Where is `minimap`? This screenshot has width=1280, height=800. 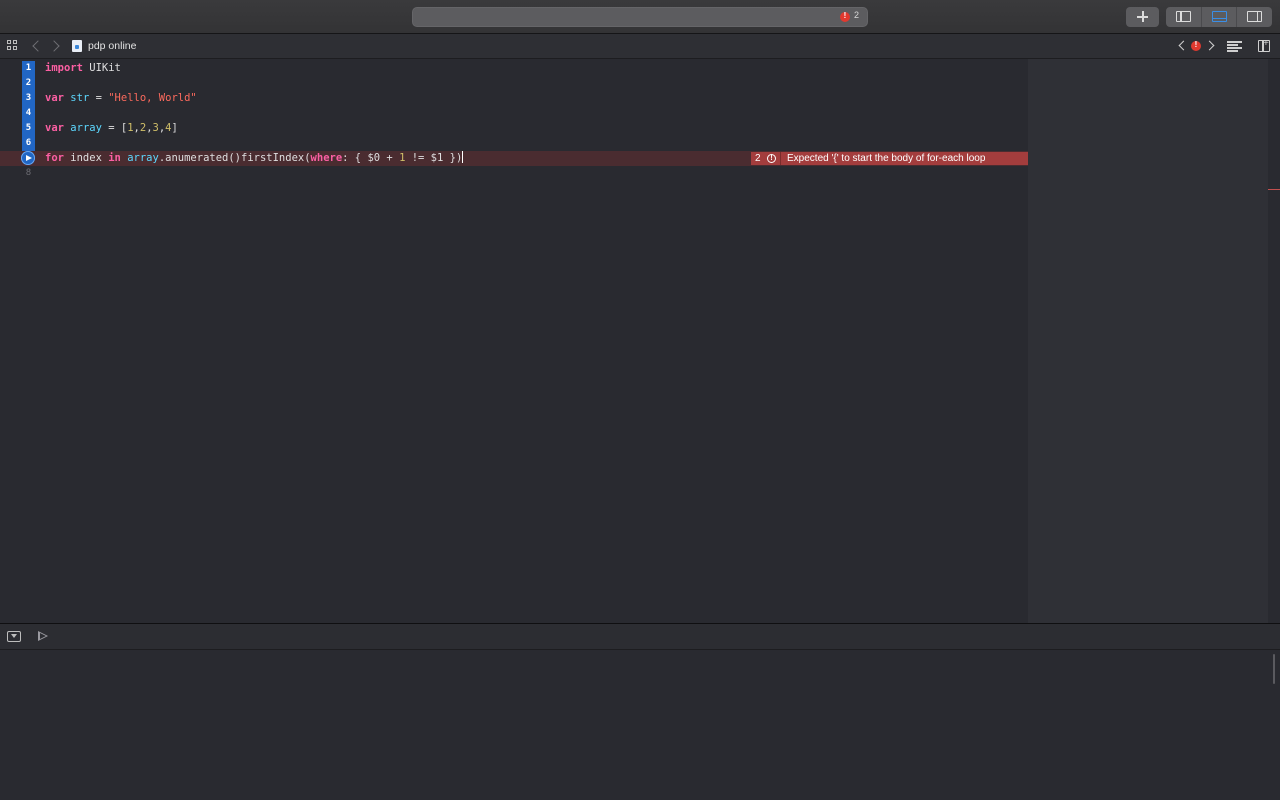
minimap is located at coordinates (1148, 341).